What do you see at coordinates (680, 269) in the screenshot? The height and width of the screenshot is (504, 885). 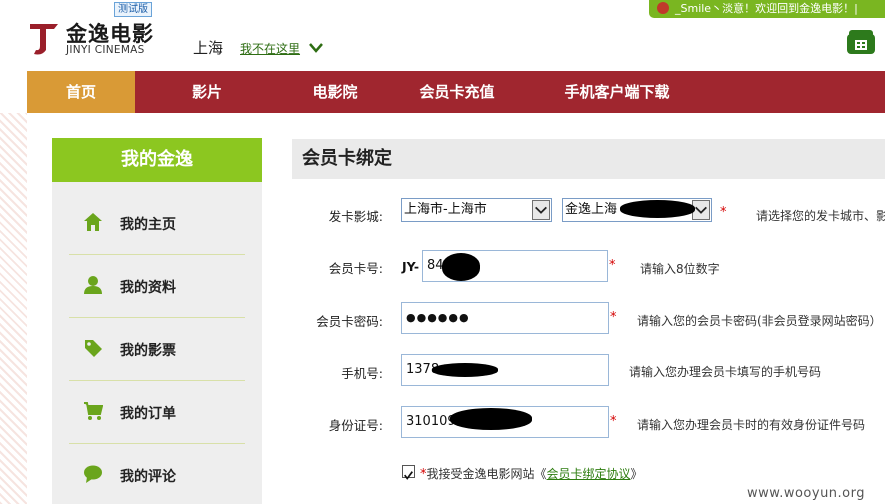 I see `card-number-hint: 请输入8位数字` at bounding box center [680, 269].